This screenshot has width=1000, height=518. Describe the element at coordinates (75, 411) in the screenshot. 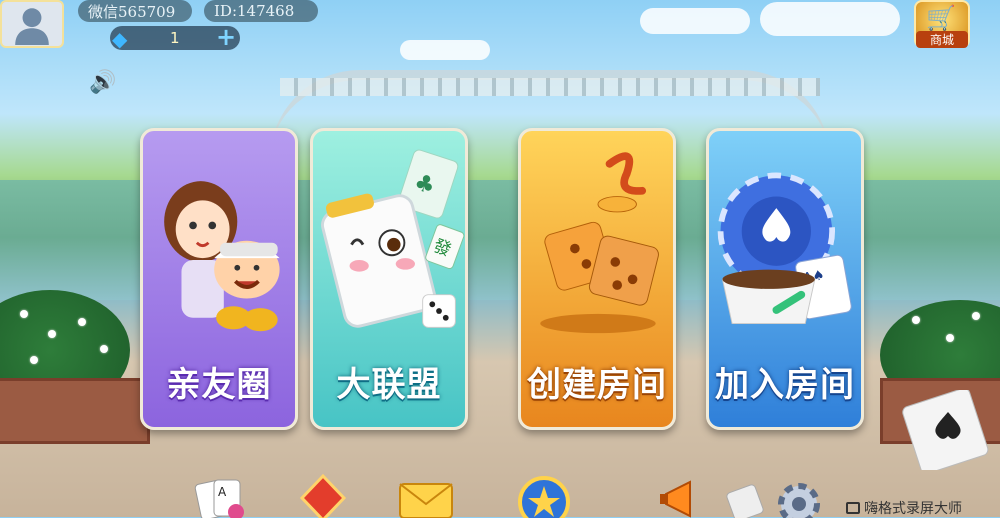

I see `left-planter` at that location.